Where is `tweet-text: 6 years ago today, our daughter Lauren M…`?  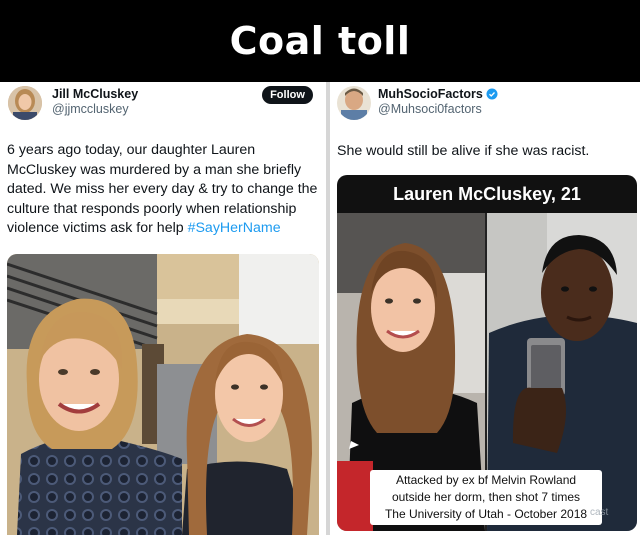
tweet-text: 6 years ago today, our daughter Lauren M… is located at coordinates (165, 190).